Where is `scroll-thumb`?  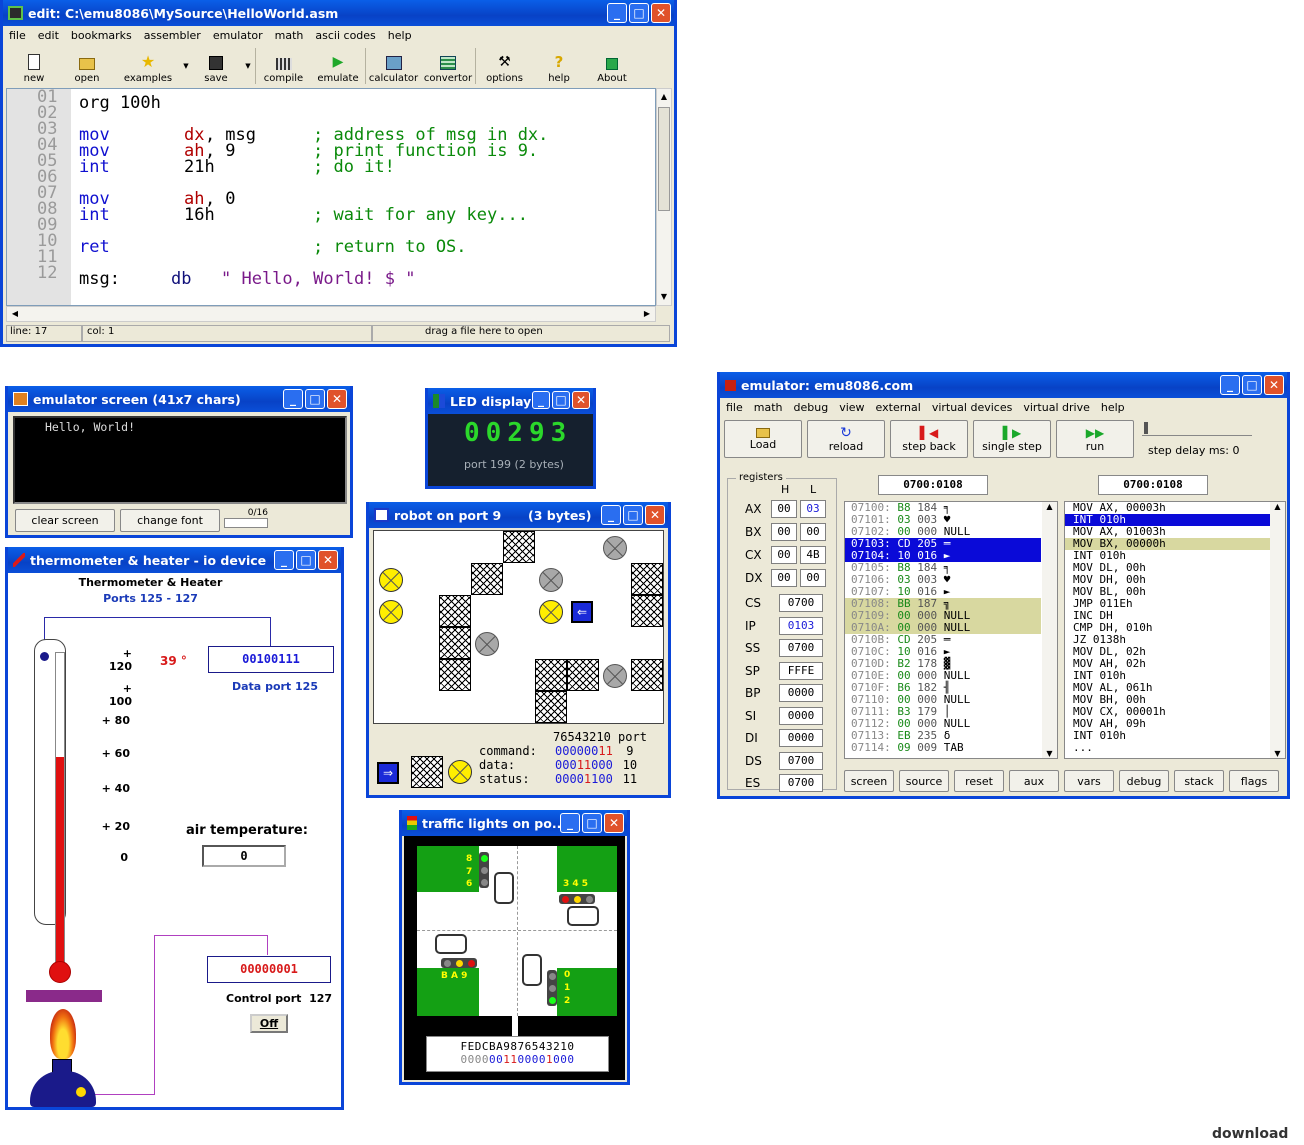
scroll-thumb is located at coordinates (664, 159).